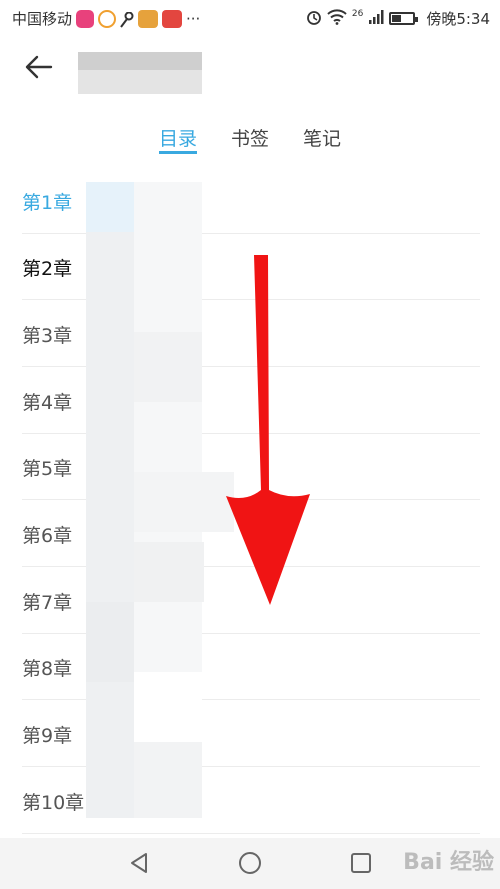 The width and height of the screenshot is (500, 889). What do you see at coordinates (357, 13) in the screenshot?
I see `network-type: 26` at bounding box center [357, 13].